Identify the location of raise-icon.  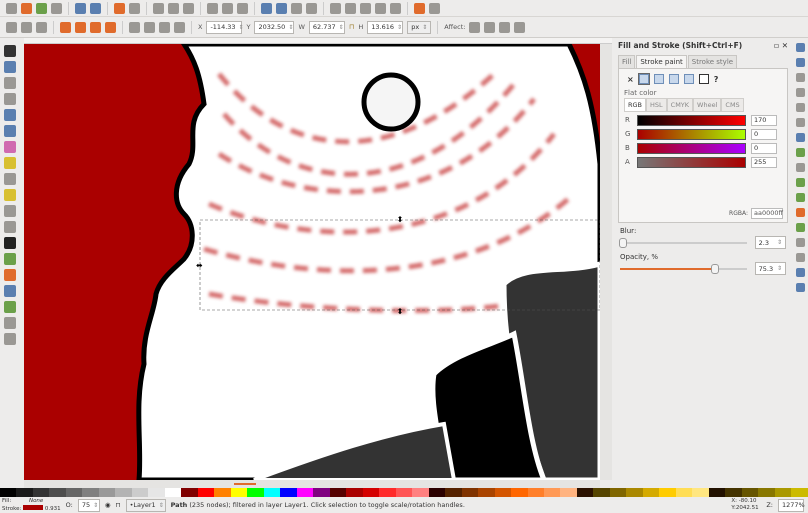
(164, 27).